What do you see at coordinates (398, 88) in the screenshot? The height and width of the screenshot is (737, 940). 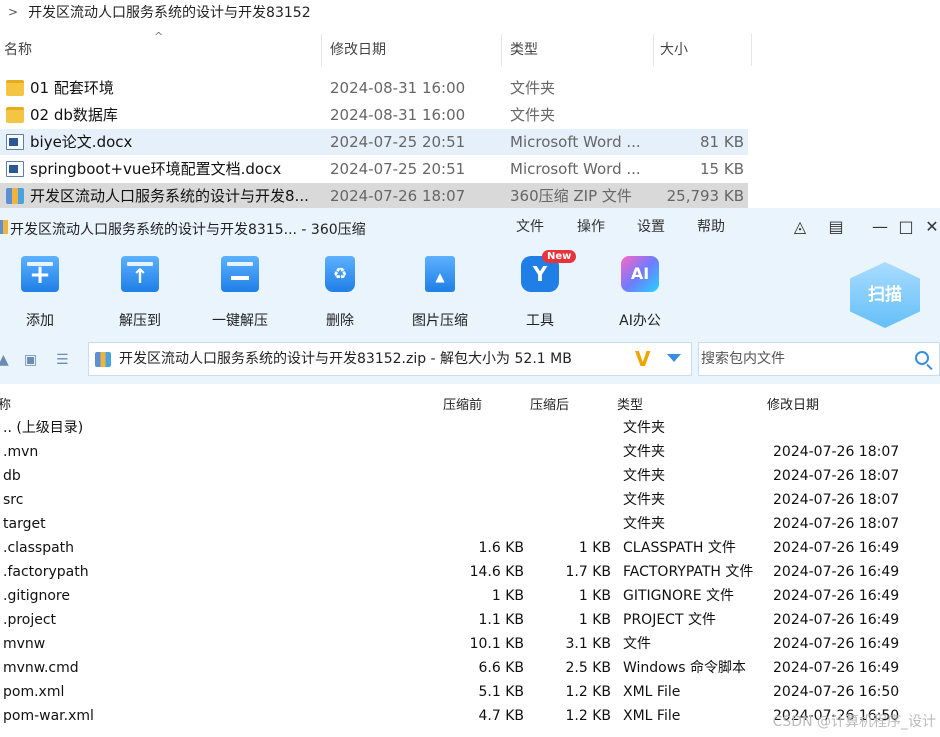 I see `file-date: 2024-08-31 16:00` at bounding box center [398, 88].